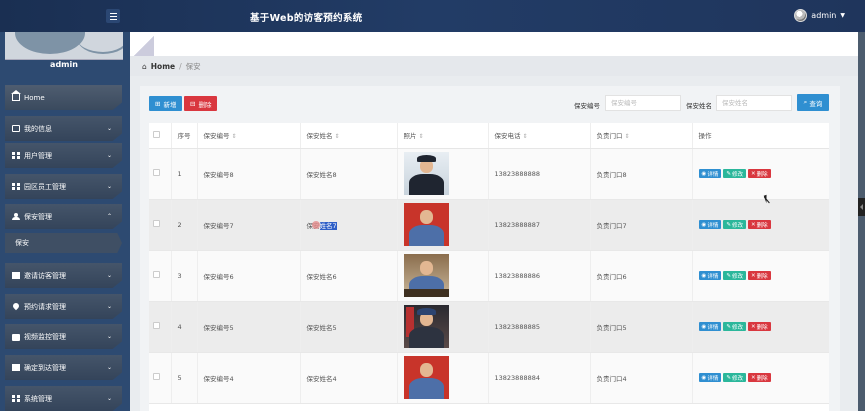 The height and width of the screenshot is (411, 865). I want to click on delete-button: ⊟ 删除, so click(201, 103).